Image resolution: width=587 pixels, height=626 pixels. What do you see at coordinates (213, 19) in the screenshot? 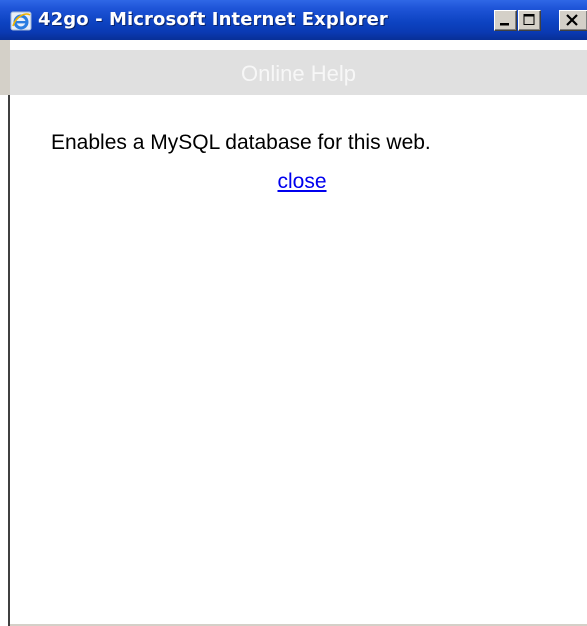
I see `window-title: 42go - Microsoft Internet Explorer` at bounding box center [213, 19].